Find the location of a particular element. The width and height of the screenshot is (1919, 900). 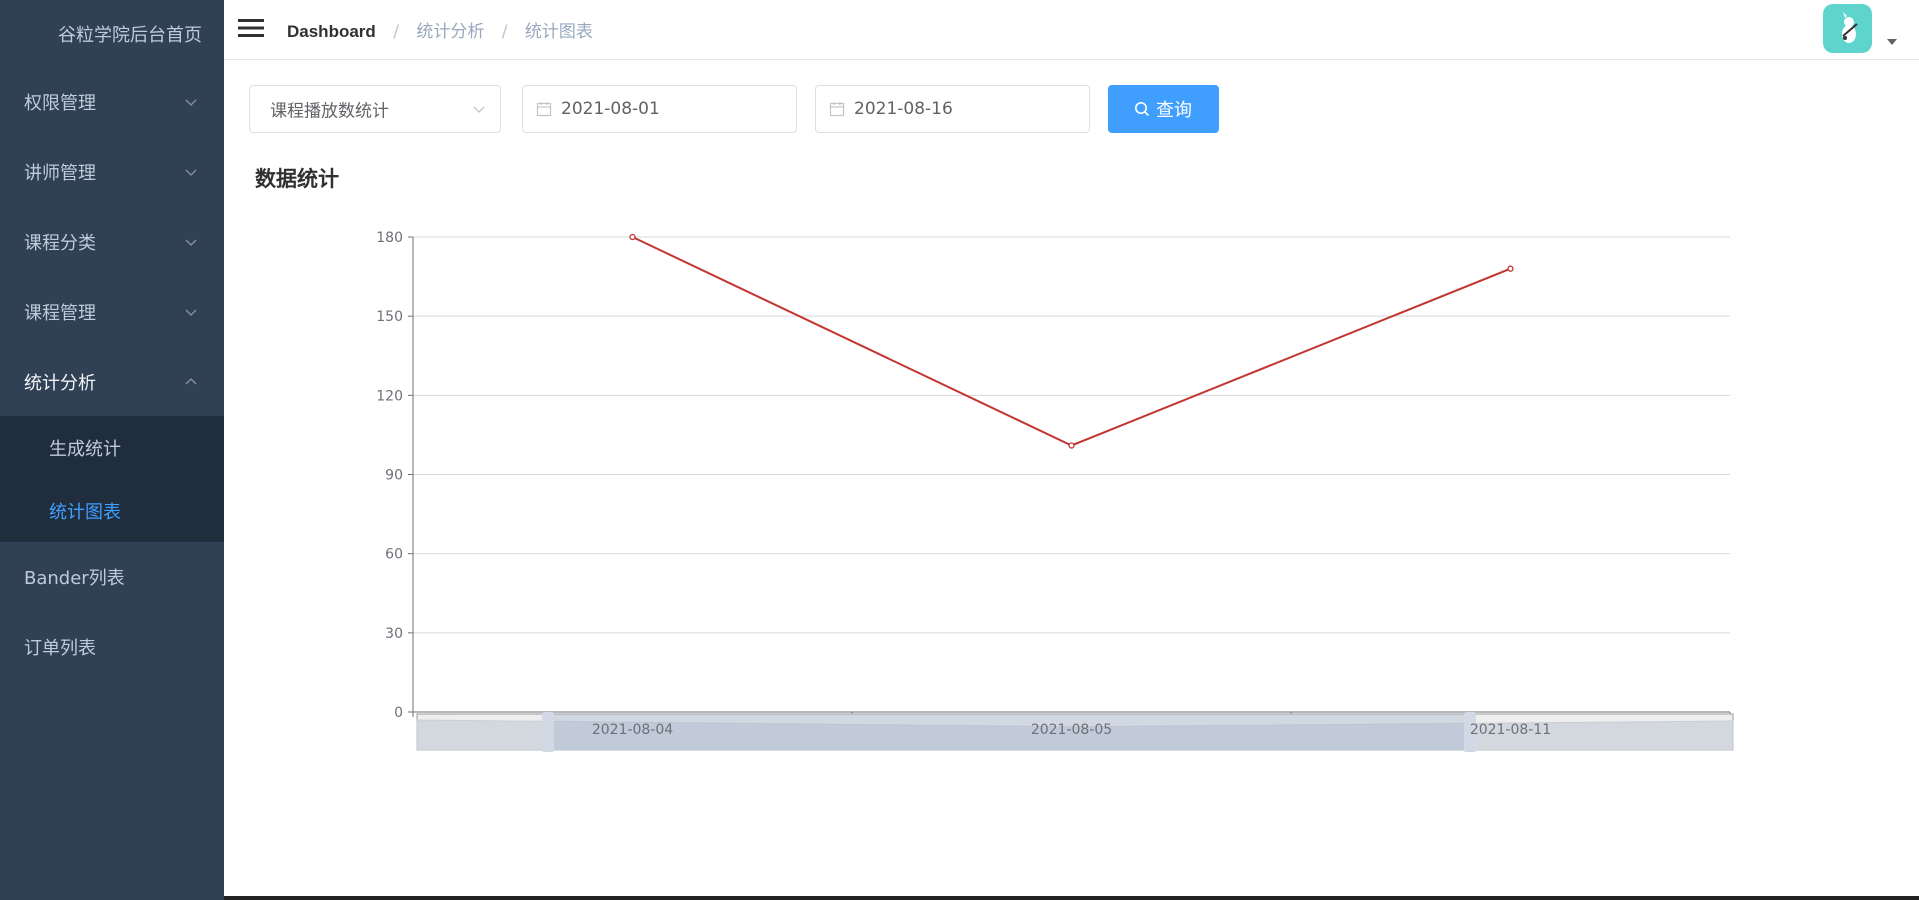

sidebar-subitem-generate: 生成统计 is located at coordinates (112, 447).